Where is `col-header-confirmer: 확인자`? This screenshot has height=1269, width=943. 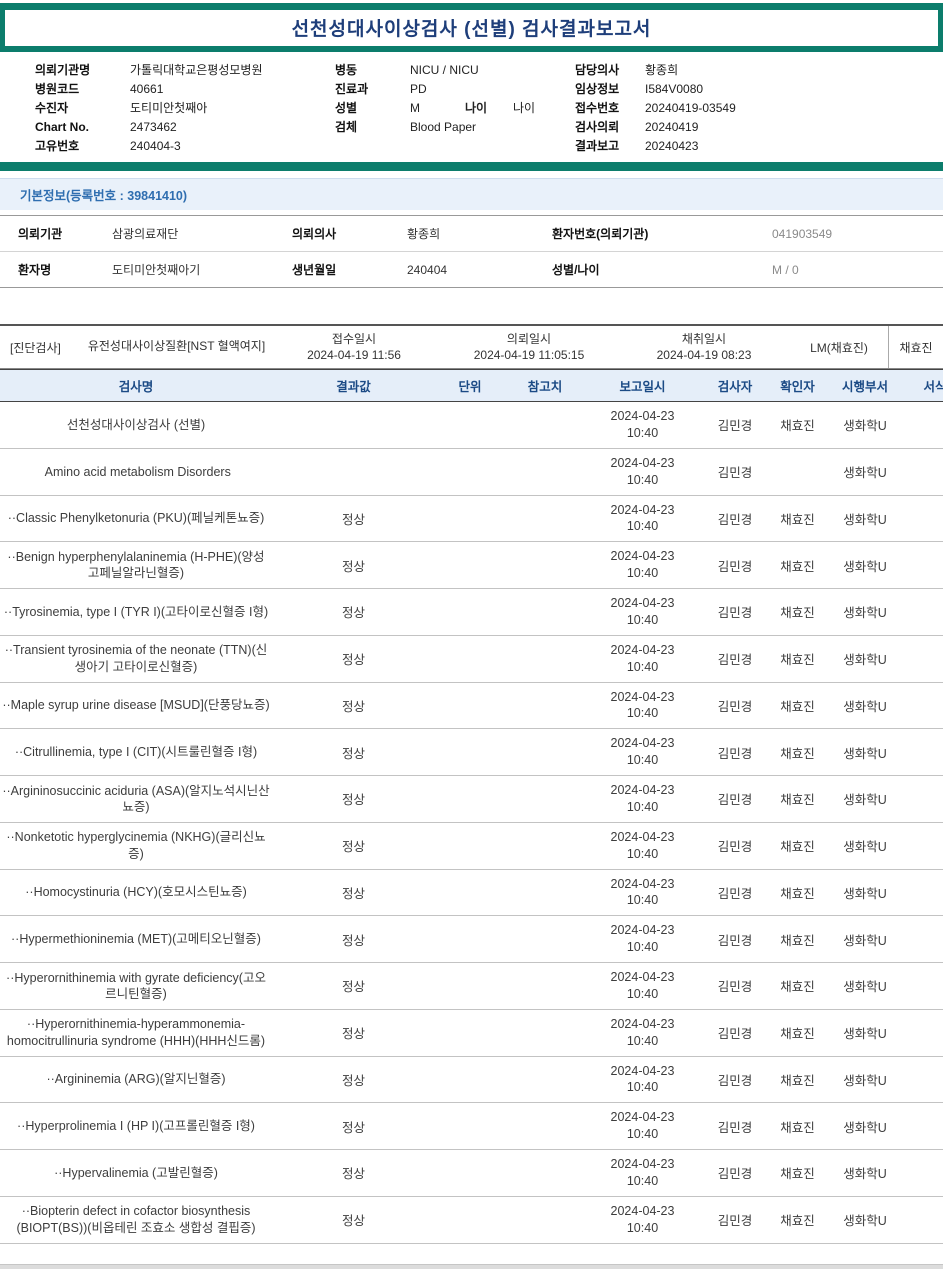 col-header-confirmer: 확인자 is located at coordinates (797, 385).